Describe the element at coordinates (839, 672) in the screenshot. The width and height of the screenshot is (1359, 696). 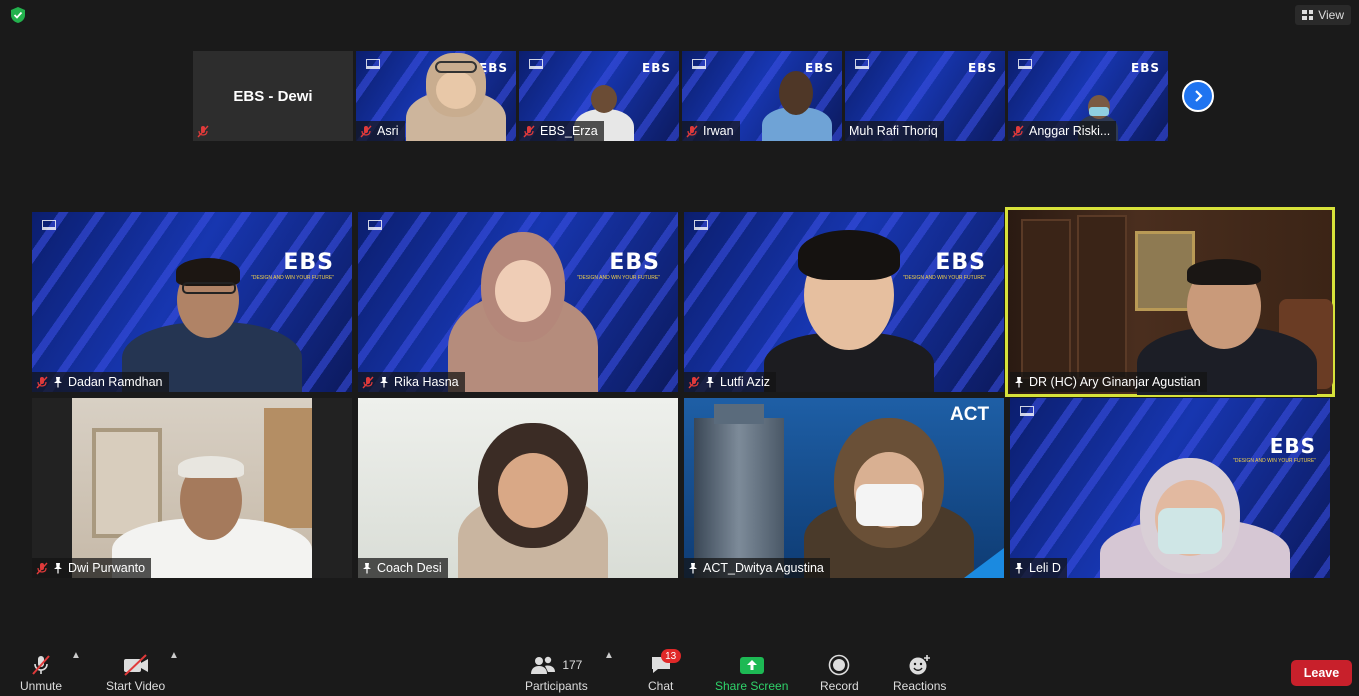
I see `record-button: Record` at that location.